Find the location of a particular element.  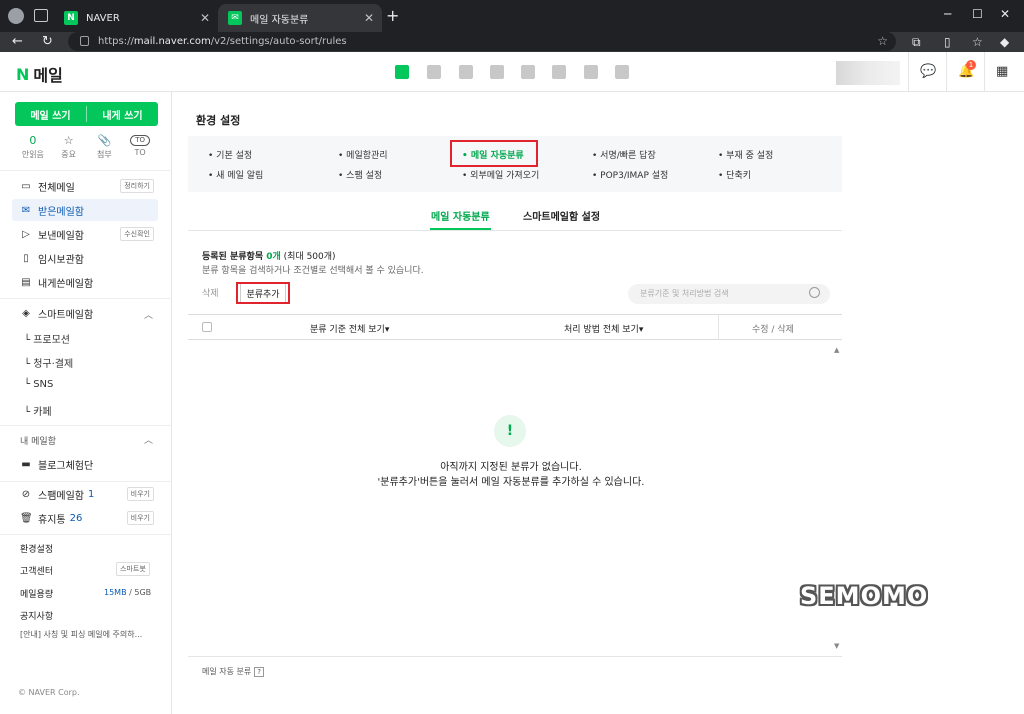

memo-service-icon is located at coordinates (559, 72).